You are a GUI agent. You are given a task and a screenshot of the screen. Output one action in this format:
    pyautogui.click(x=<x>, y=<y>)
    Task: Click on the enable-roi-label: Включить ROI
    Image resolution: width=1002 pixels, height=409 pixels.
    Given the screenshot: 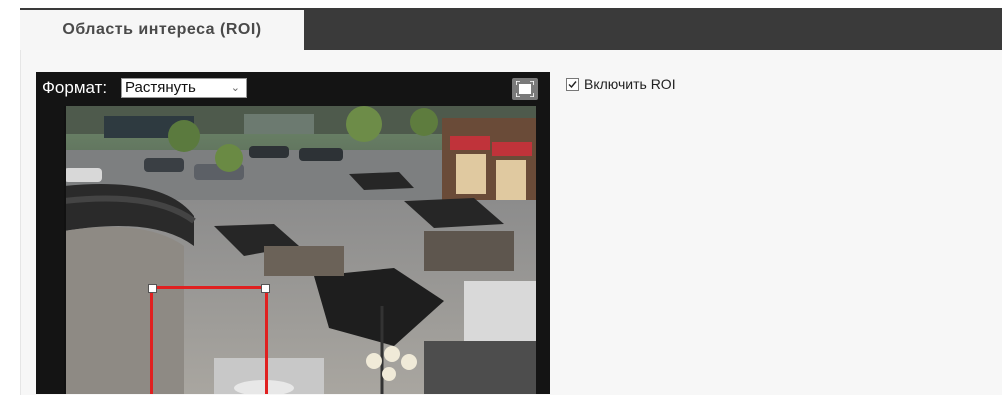 What is the action you would take?
    pyautogui.click(x=630, y=84)
    